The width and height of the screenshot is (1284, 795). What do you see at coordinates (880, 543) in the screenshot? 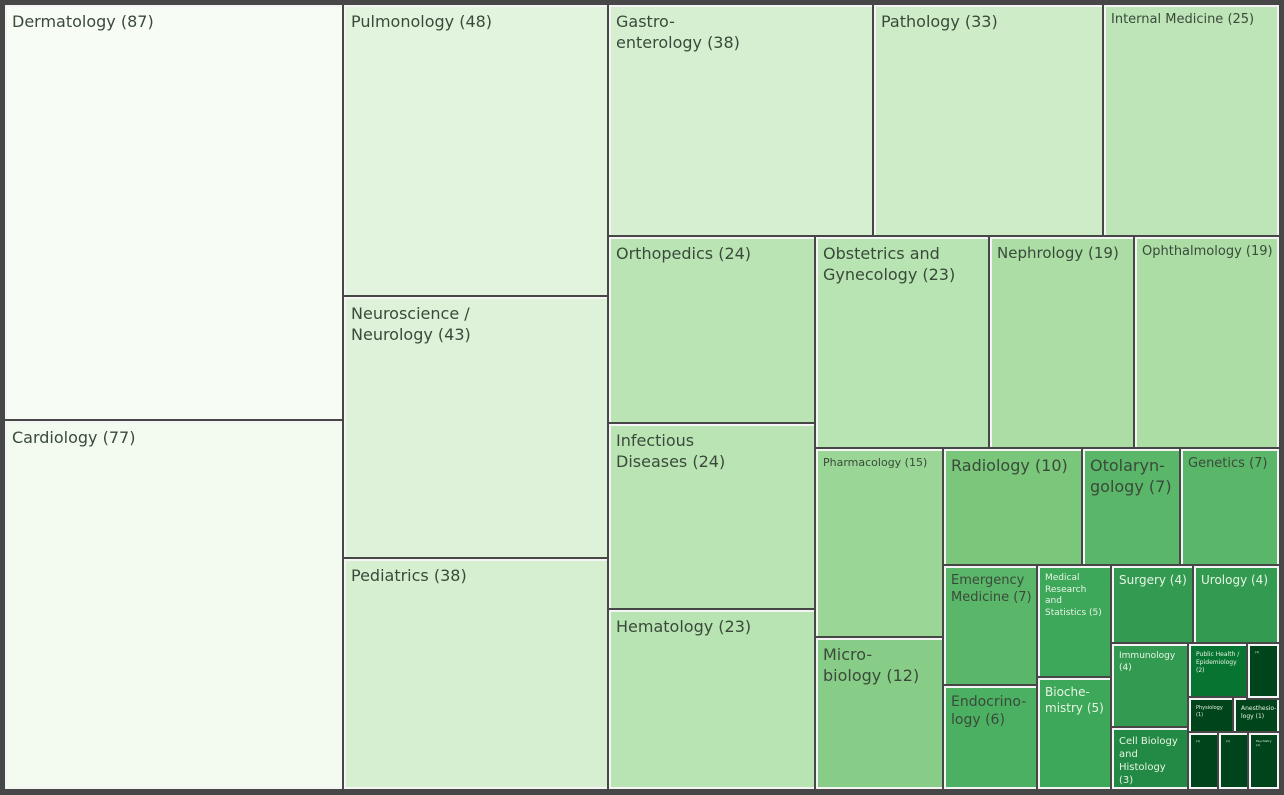
I see `treemap-tile-pharmacology: Pharmacology (15)` at bounding box center [880, 543].